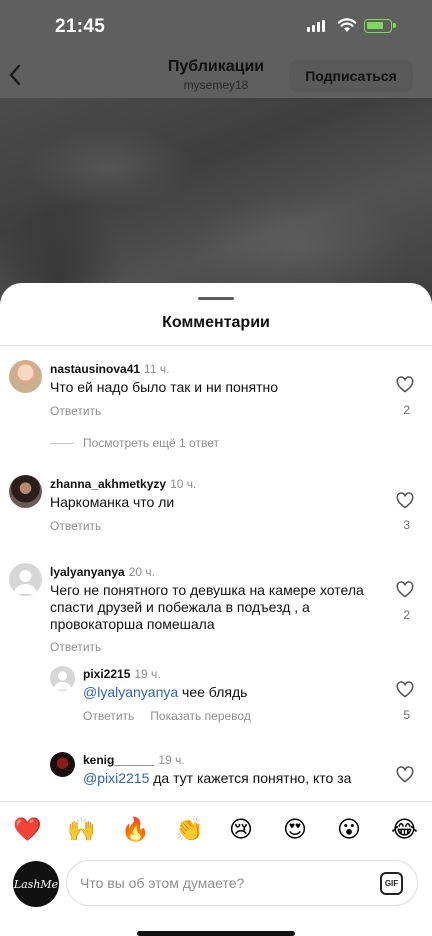 Image resolution: width=432 pixels, height=936 pixels. Describe the element at coordinates (134, 760) in the screenshot. I see `comment-username: kenig______ 19 ч.` at that location.